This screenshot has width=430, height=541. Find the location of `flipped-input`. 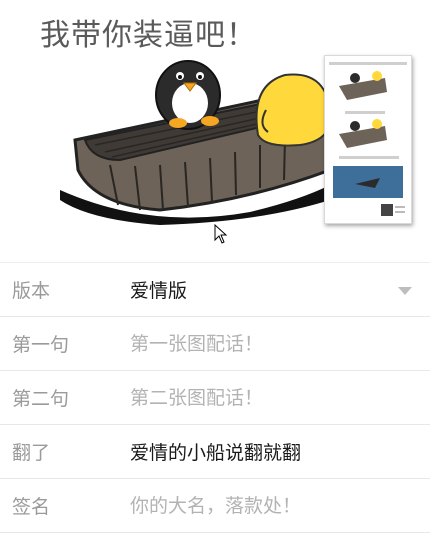

flipped-input is located at coordinates (265, 451).